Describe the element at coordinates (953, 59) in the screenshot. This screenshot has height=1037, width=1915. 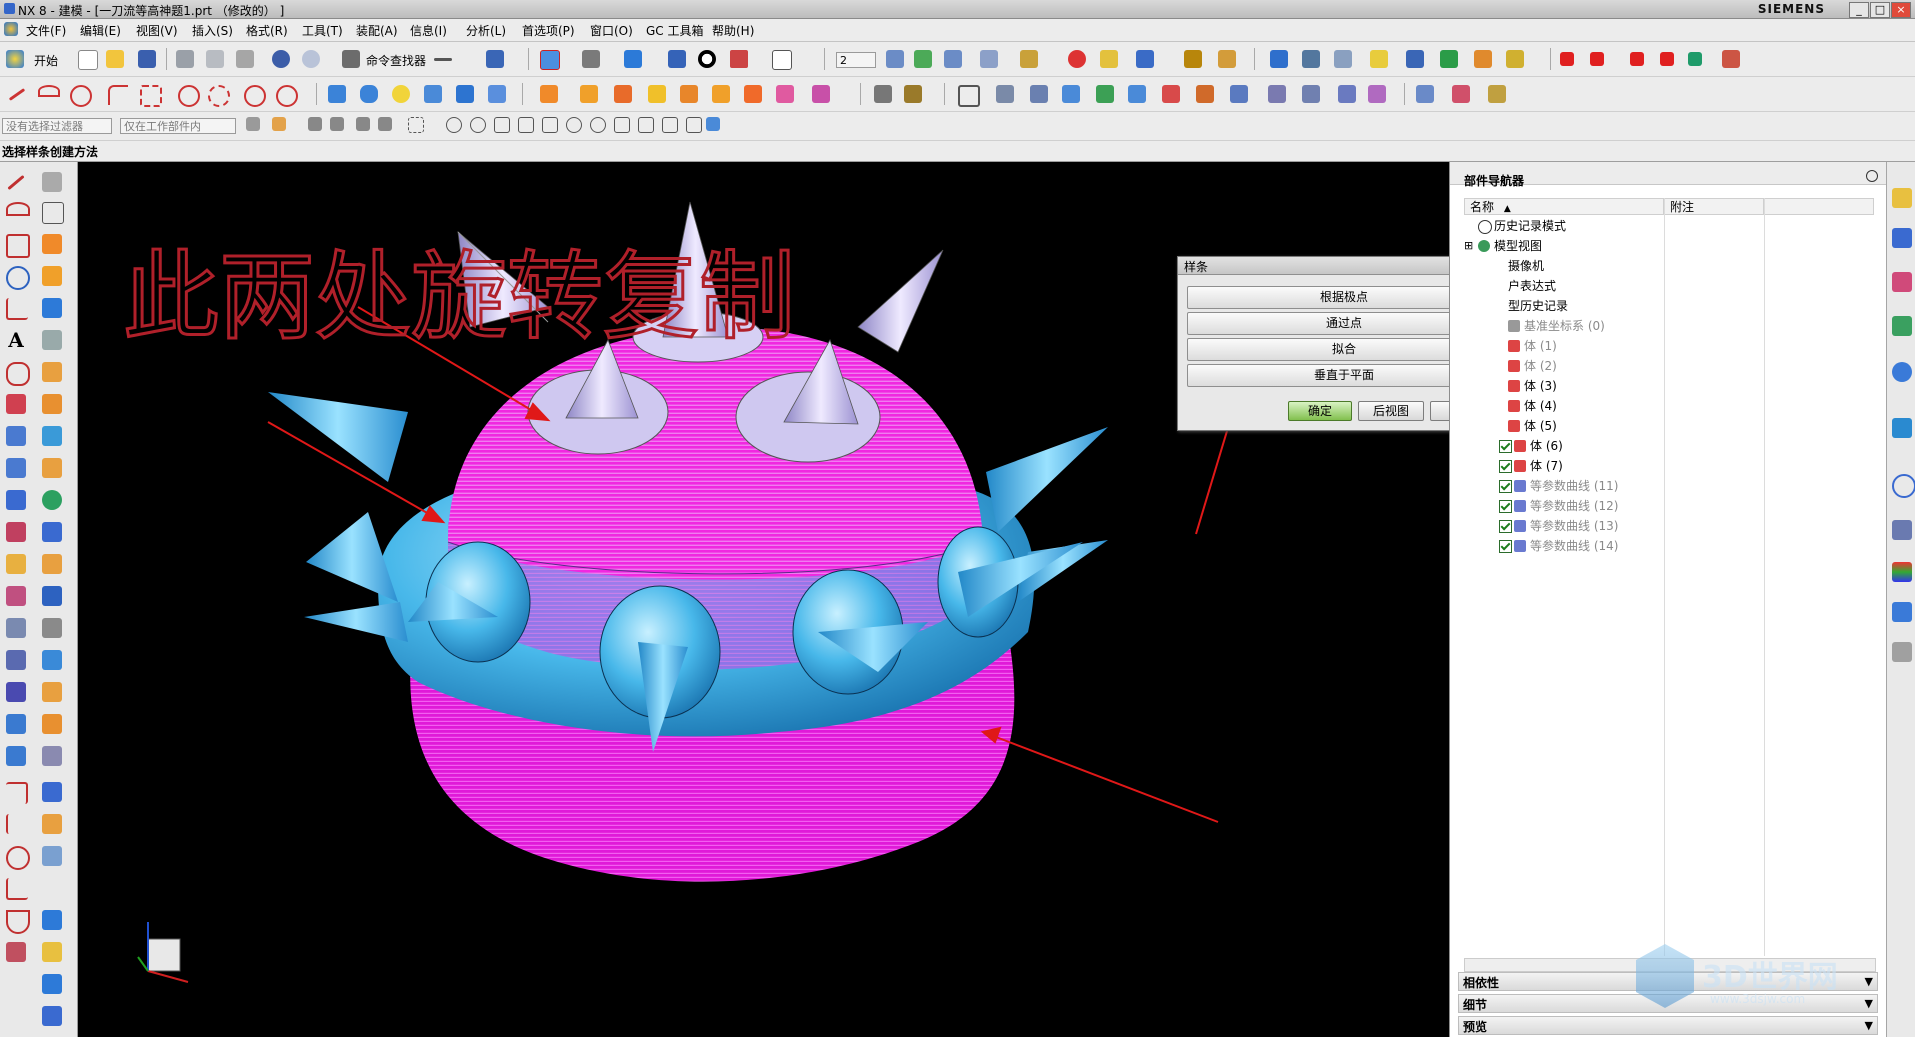
I see `copy-layer-icon` at that location.